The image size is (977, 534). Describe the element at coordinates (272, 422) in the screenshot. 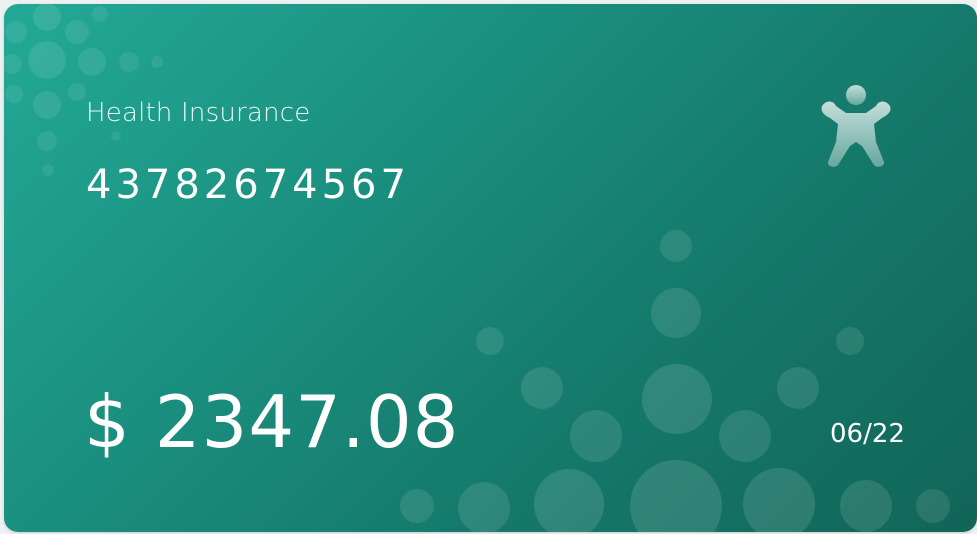

I see `card-balance: $ 2347.08` at that location.